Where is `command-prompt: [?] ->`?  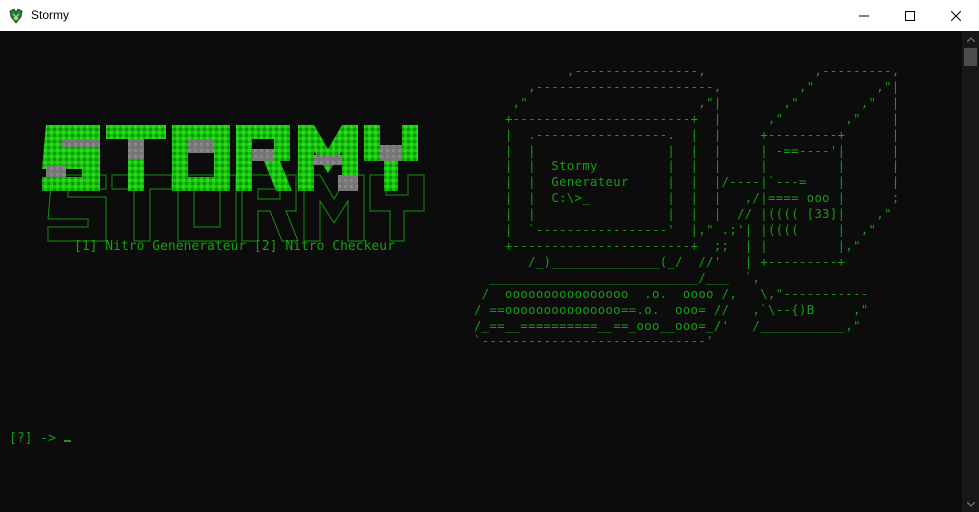 command-prompt: [?] -> is located at coordinates (40, 438).